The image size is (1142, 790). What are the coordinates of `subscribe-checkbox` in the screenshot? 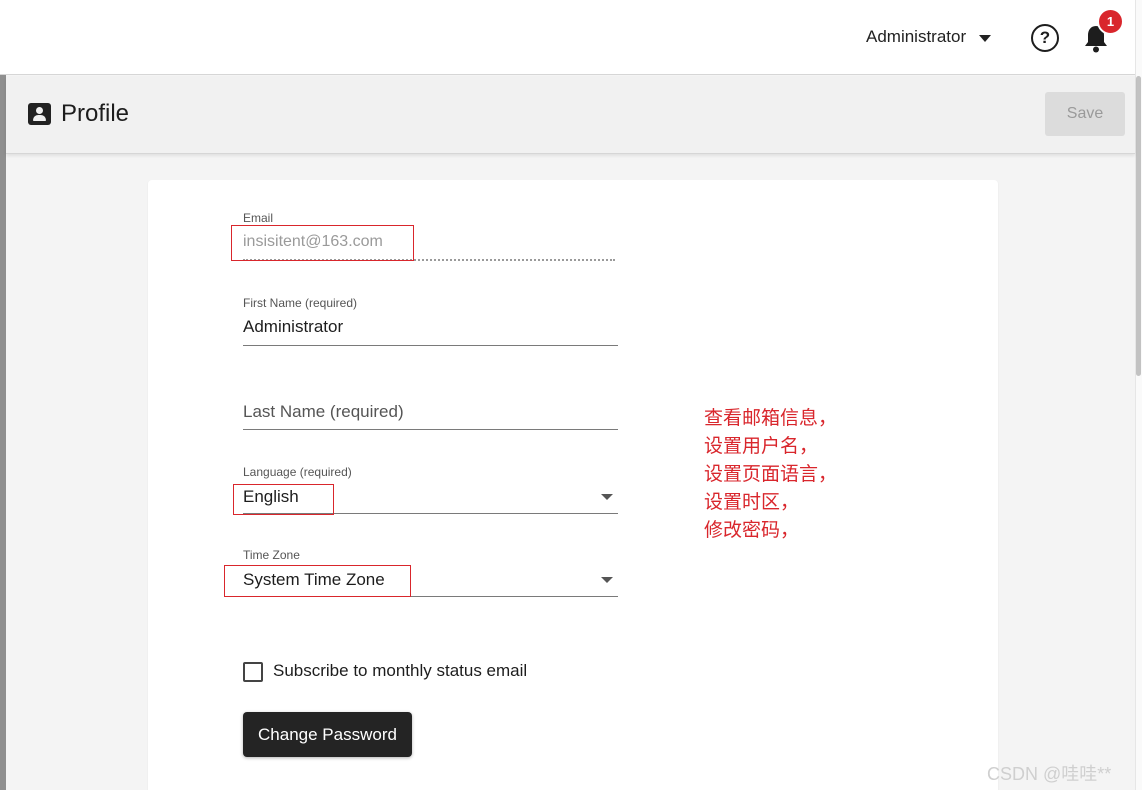 It's located at (253, 672).